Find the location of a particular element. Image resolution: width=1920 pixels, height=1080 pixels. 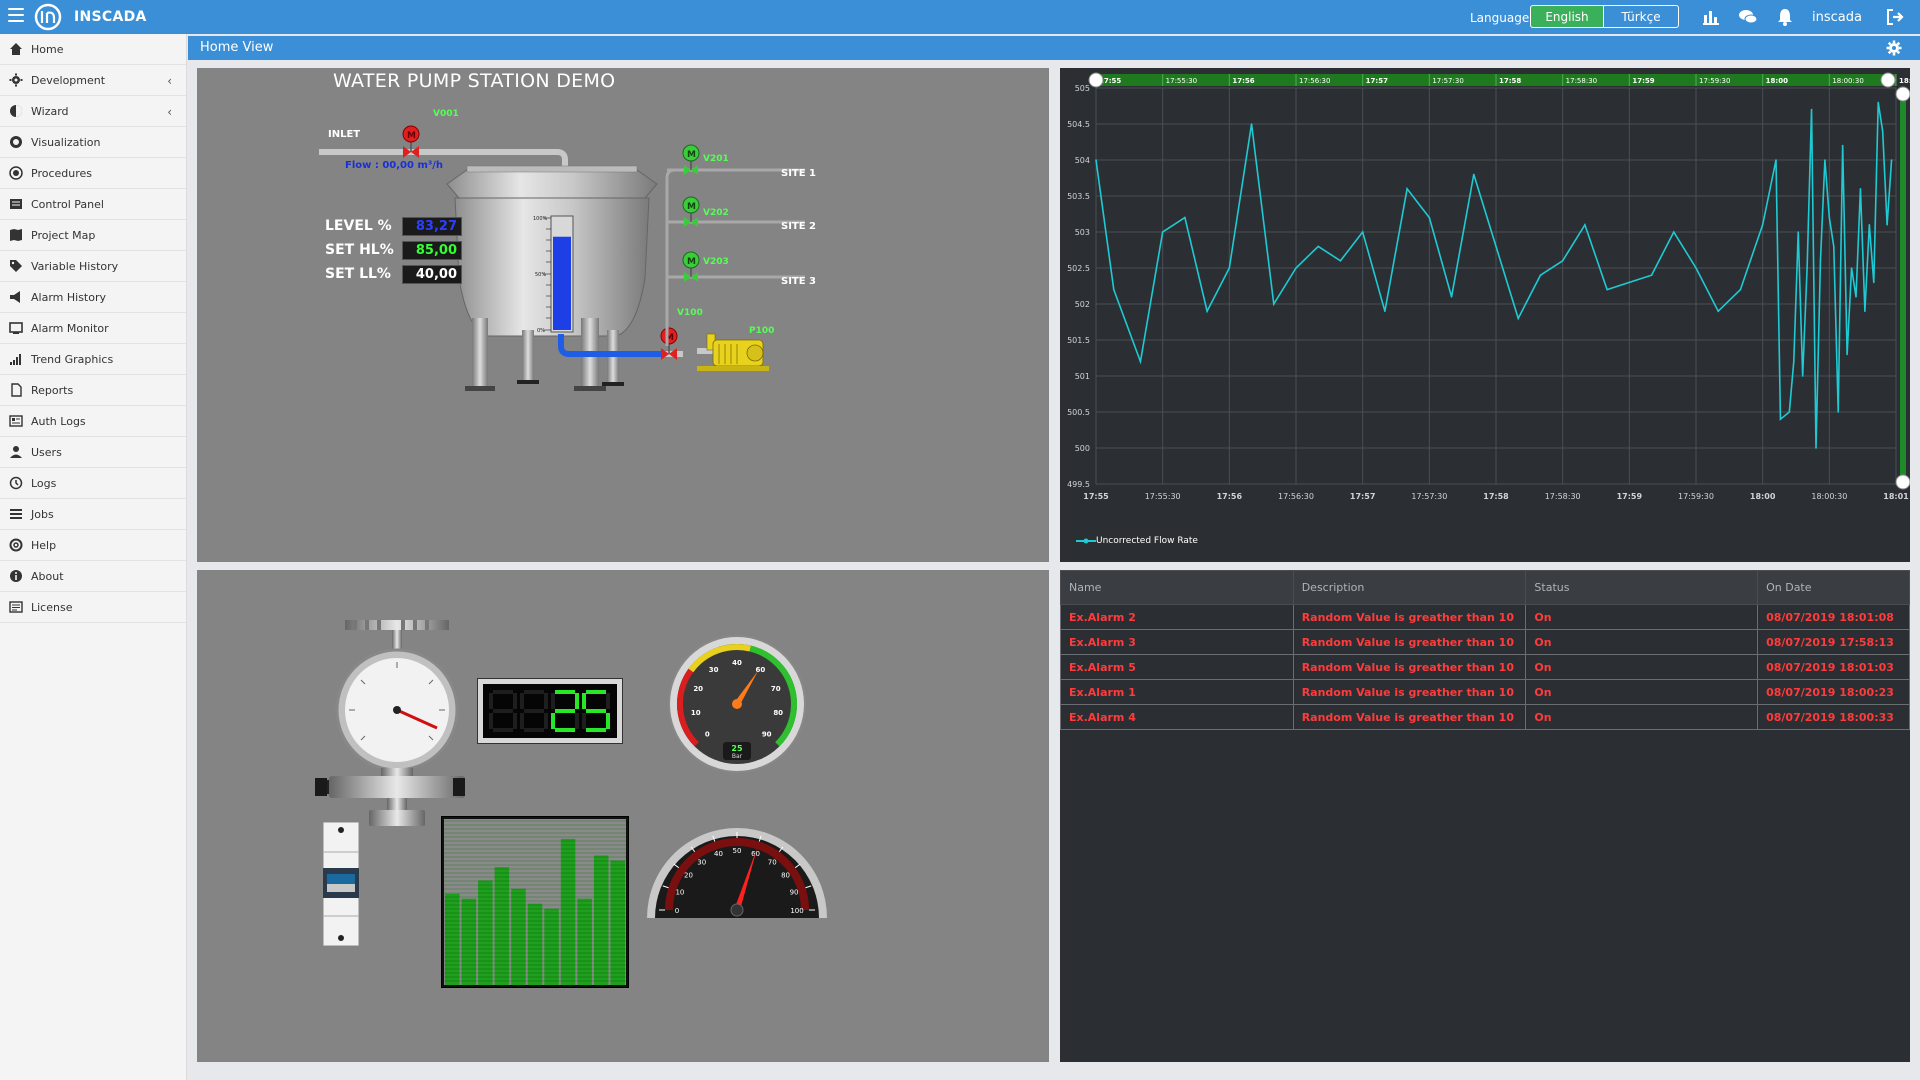

sidebar-item-project-map: Project Map is located at coordinates (93, 235).